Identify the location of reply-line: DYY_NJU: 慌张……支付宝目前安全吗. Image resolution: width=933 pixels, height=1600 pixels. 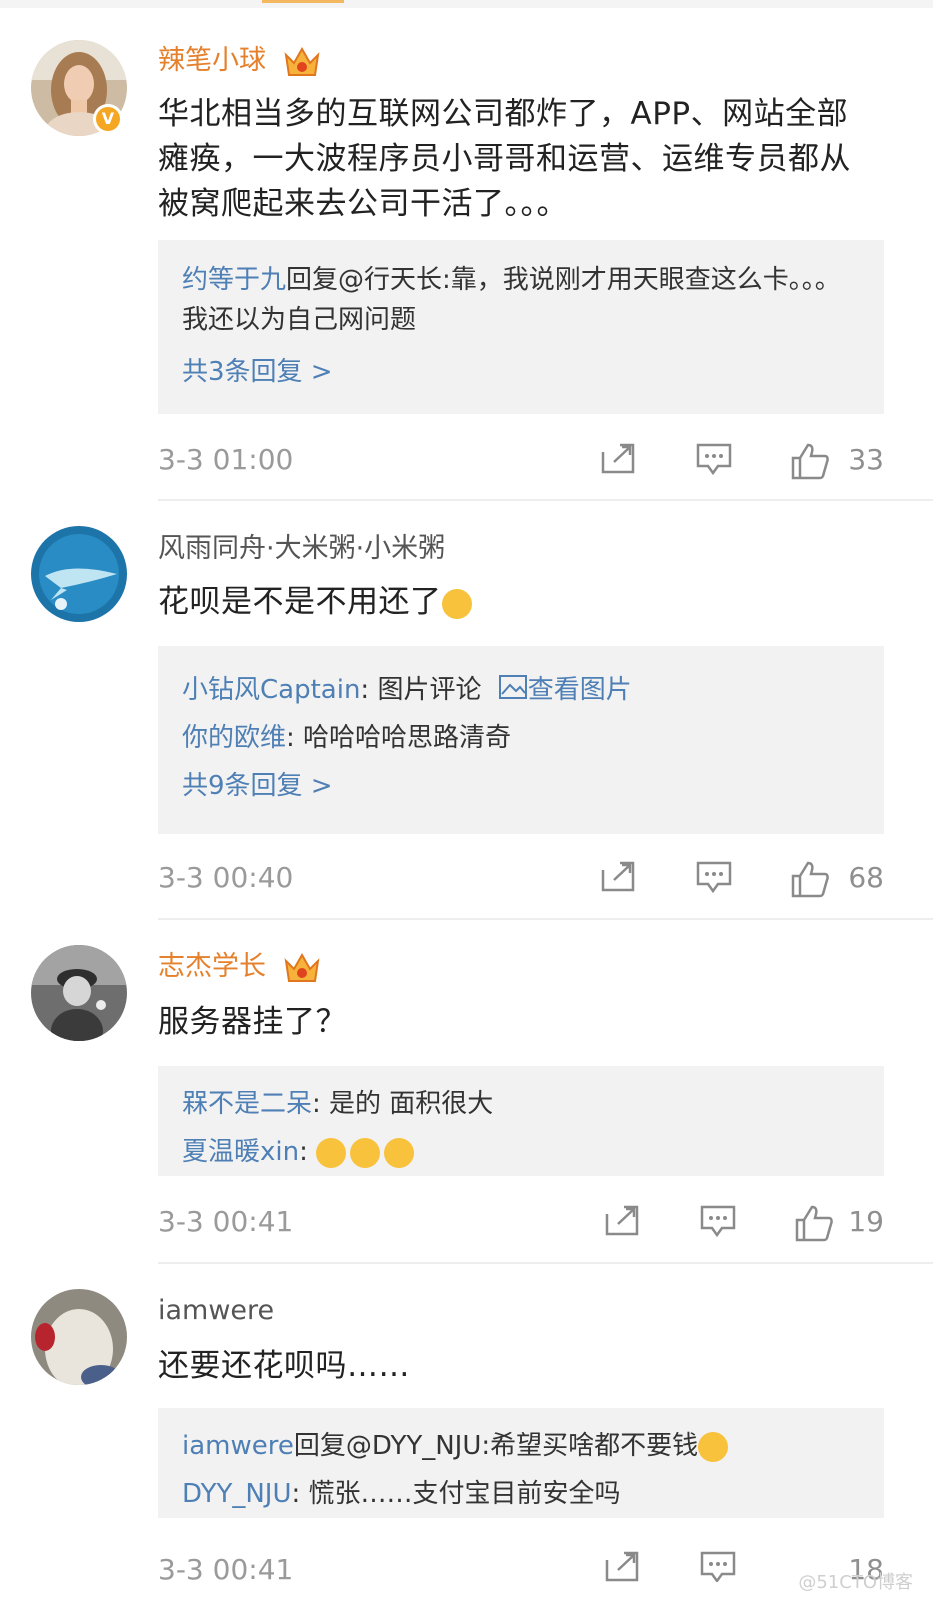
(521, 1494).